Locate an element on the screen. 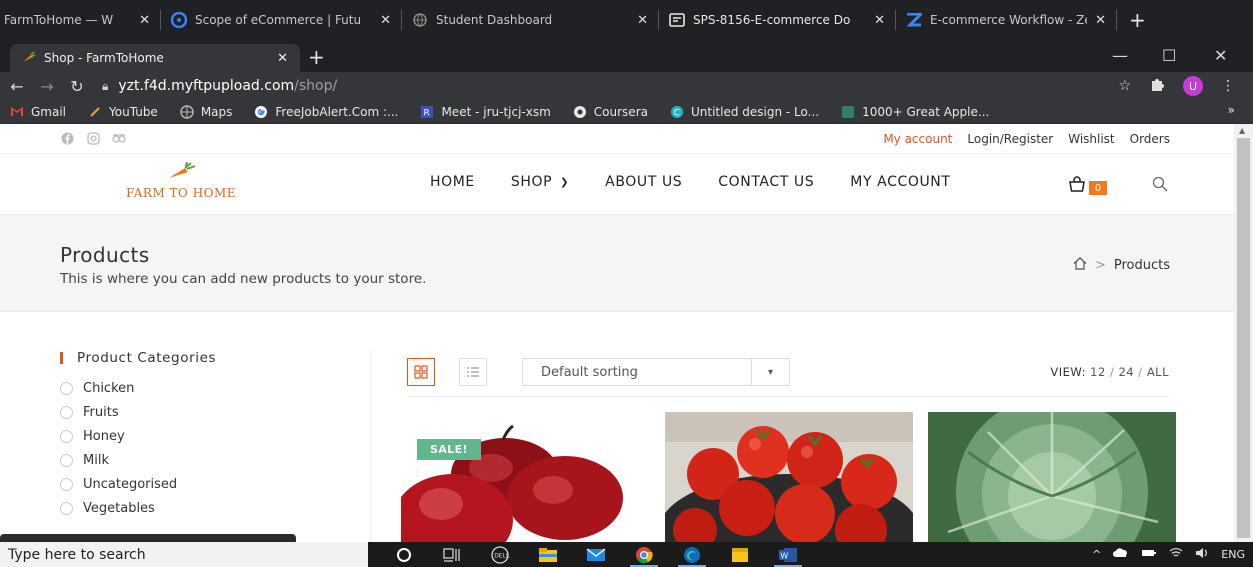 The image size is (1253, 567). nav-home: HOME is located at coordinates (452, 182).